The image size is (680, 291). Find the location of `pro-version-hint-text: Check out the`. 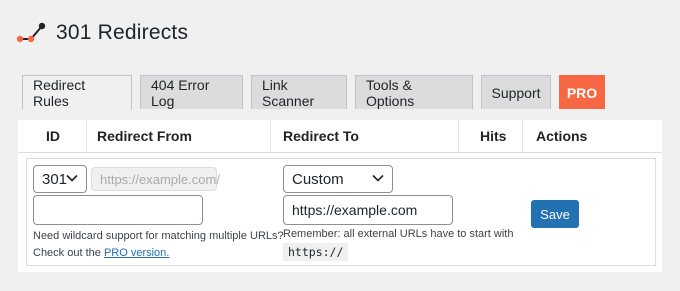

pro-version-hint-text: Check out the is located at coordinates (68, 253).